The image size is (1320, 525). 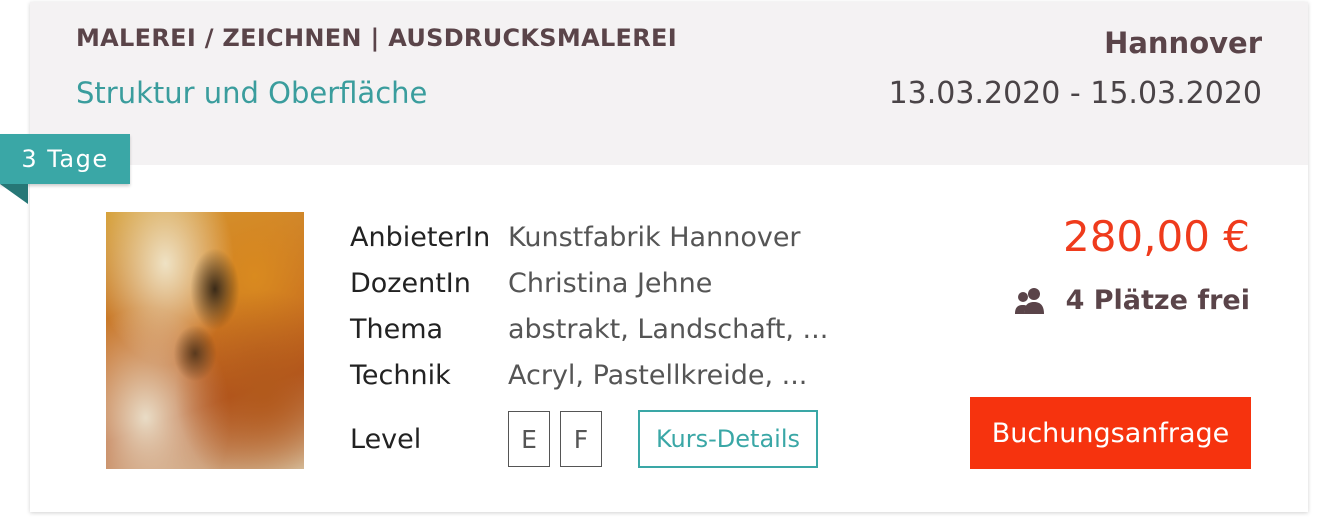 What do you see at coordinates (654, 237) in the screenshot?
I see `detail-value: Kunstfabrik Hannover` at bounding box center [654, 237].